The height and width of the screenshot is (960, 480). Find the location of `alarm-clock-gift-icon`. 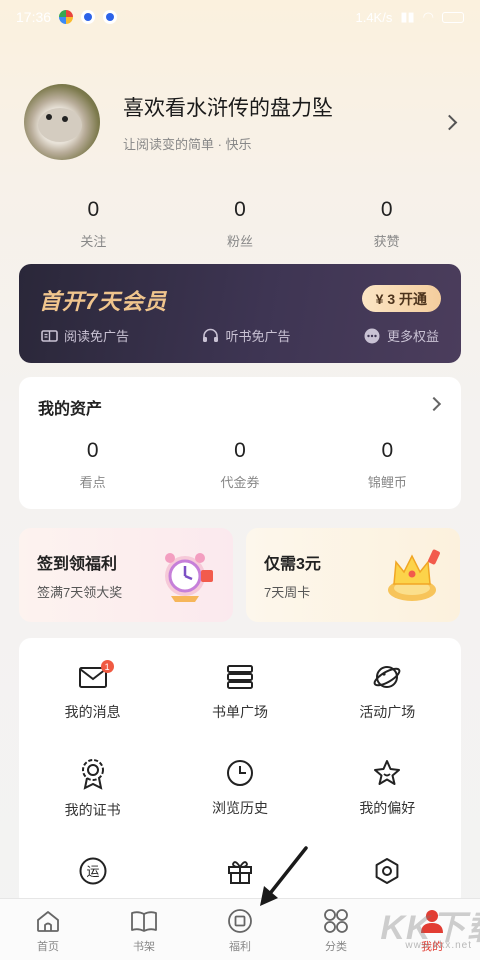

alarm-clock-gift-icon is located at coordinates (189, 577).